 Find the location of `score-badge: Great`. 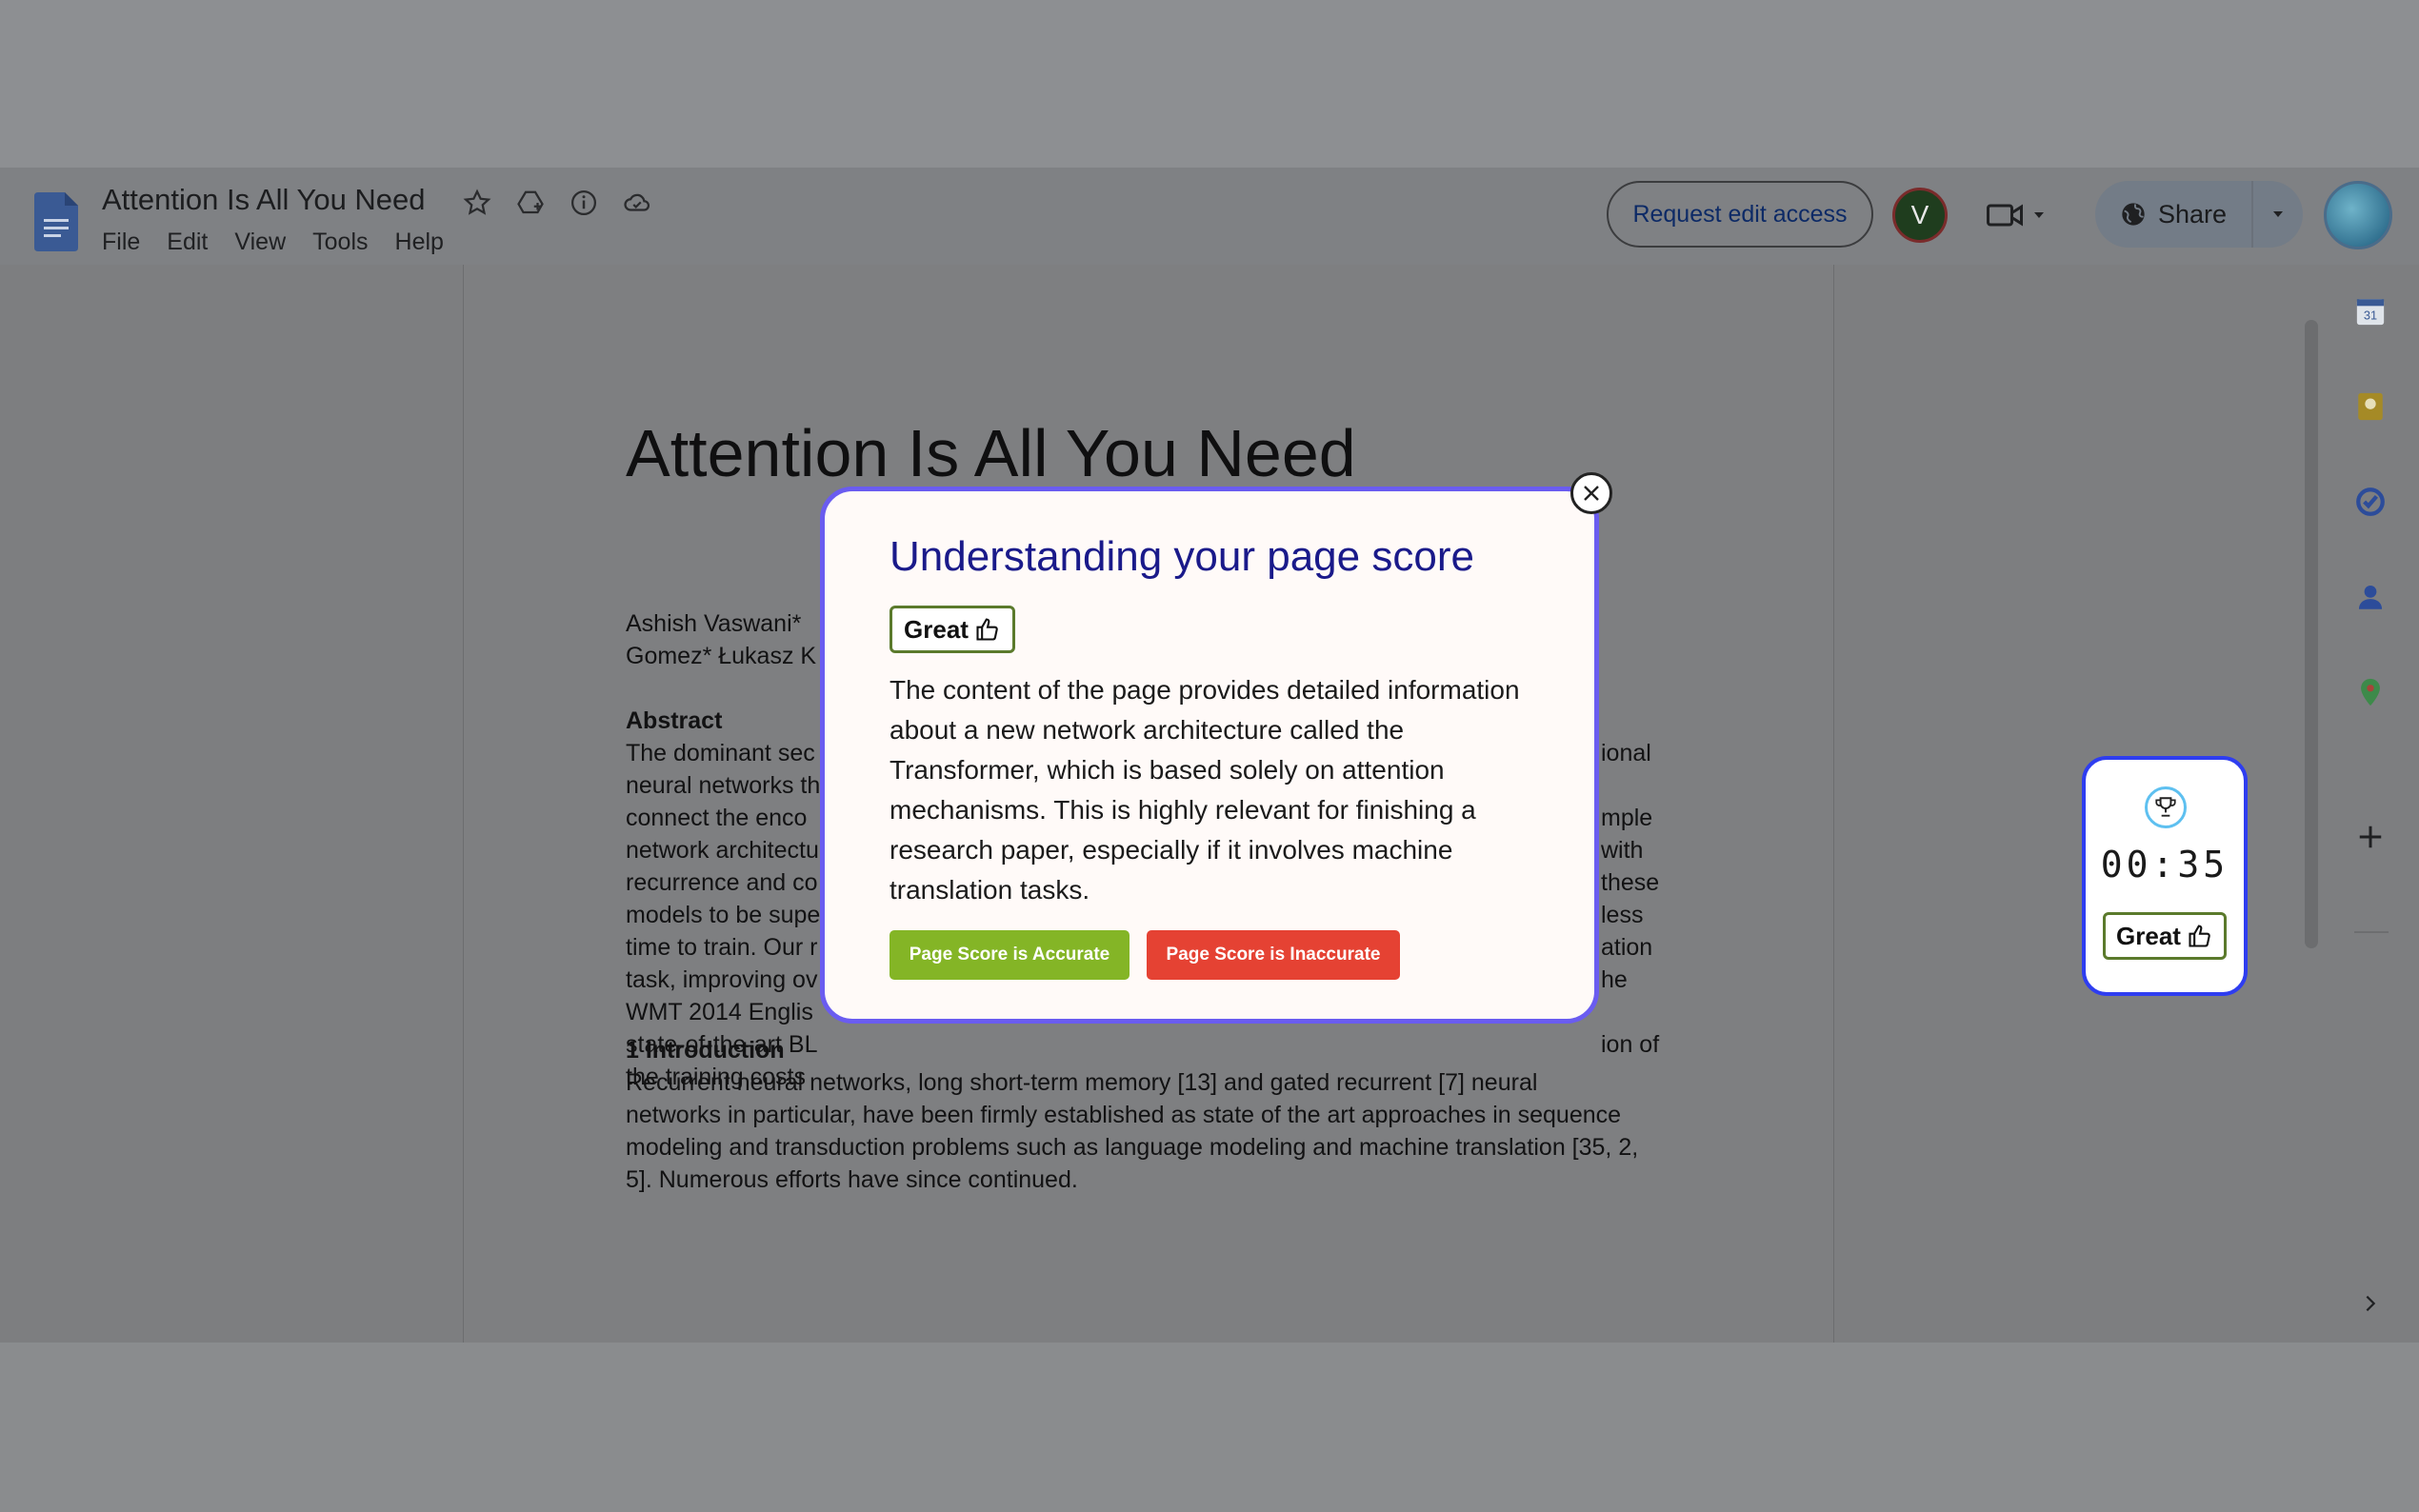

score-badge: Great is located at coordinates (2165, 936).